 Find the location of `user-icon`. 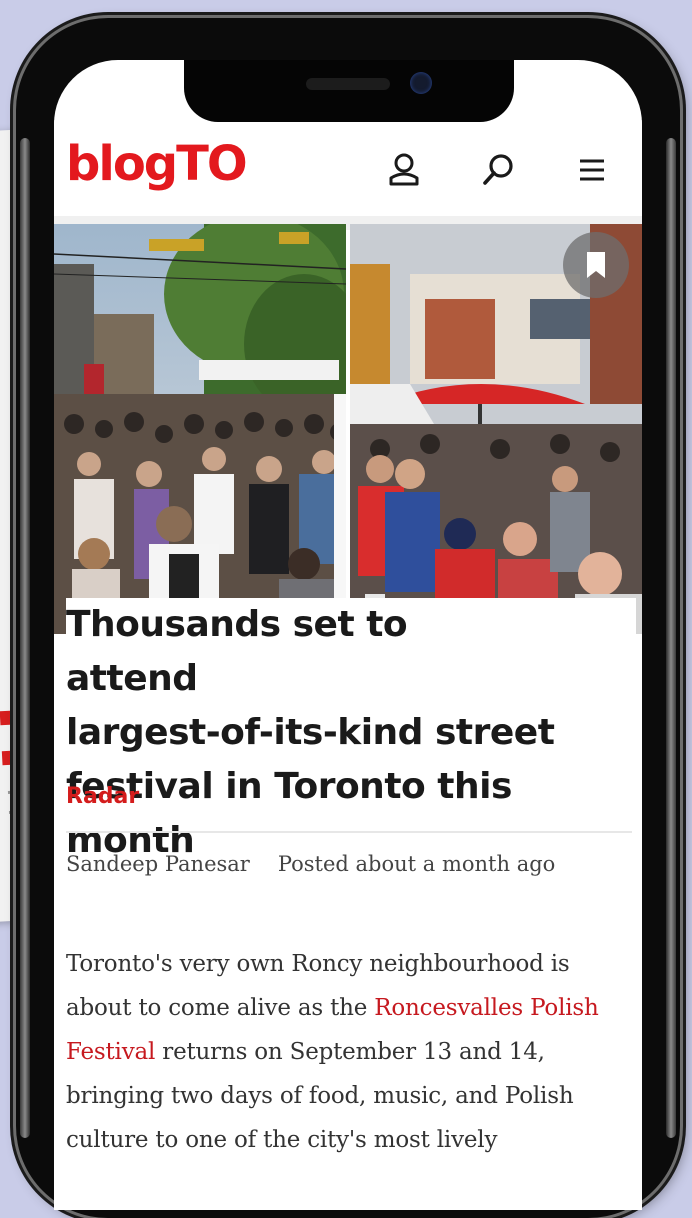

user-icon is located at coordinates (404, 170).